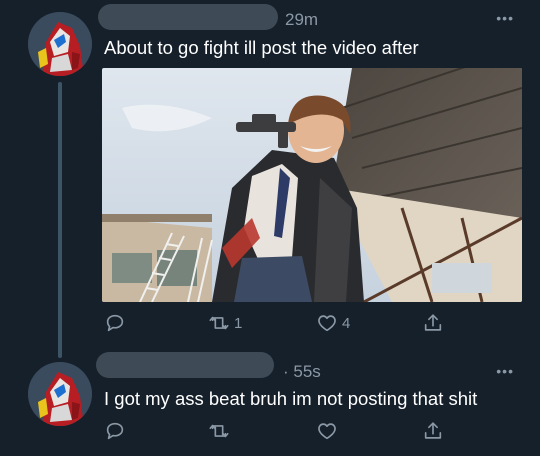 The image size is (540, 456). I want to click on timestamp: · 55s, so click(302, 371).